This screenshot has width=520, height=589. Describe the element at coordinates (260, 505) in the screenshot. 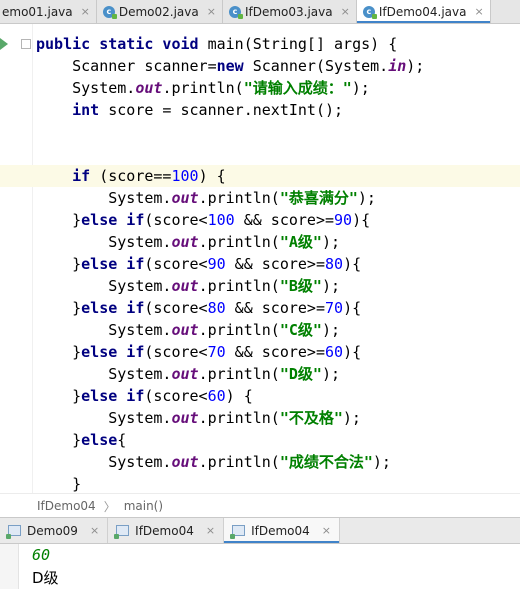

I see `breadcrumb: IfDemo04 〉 main()` at that location.